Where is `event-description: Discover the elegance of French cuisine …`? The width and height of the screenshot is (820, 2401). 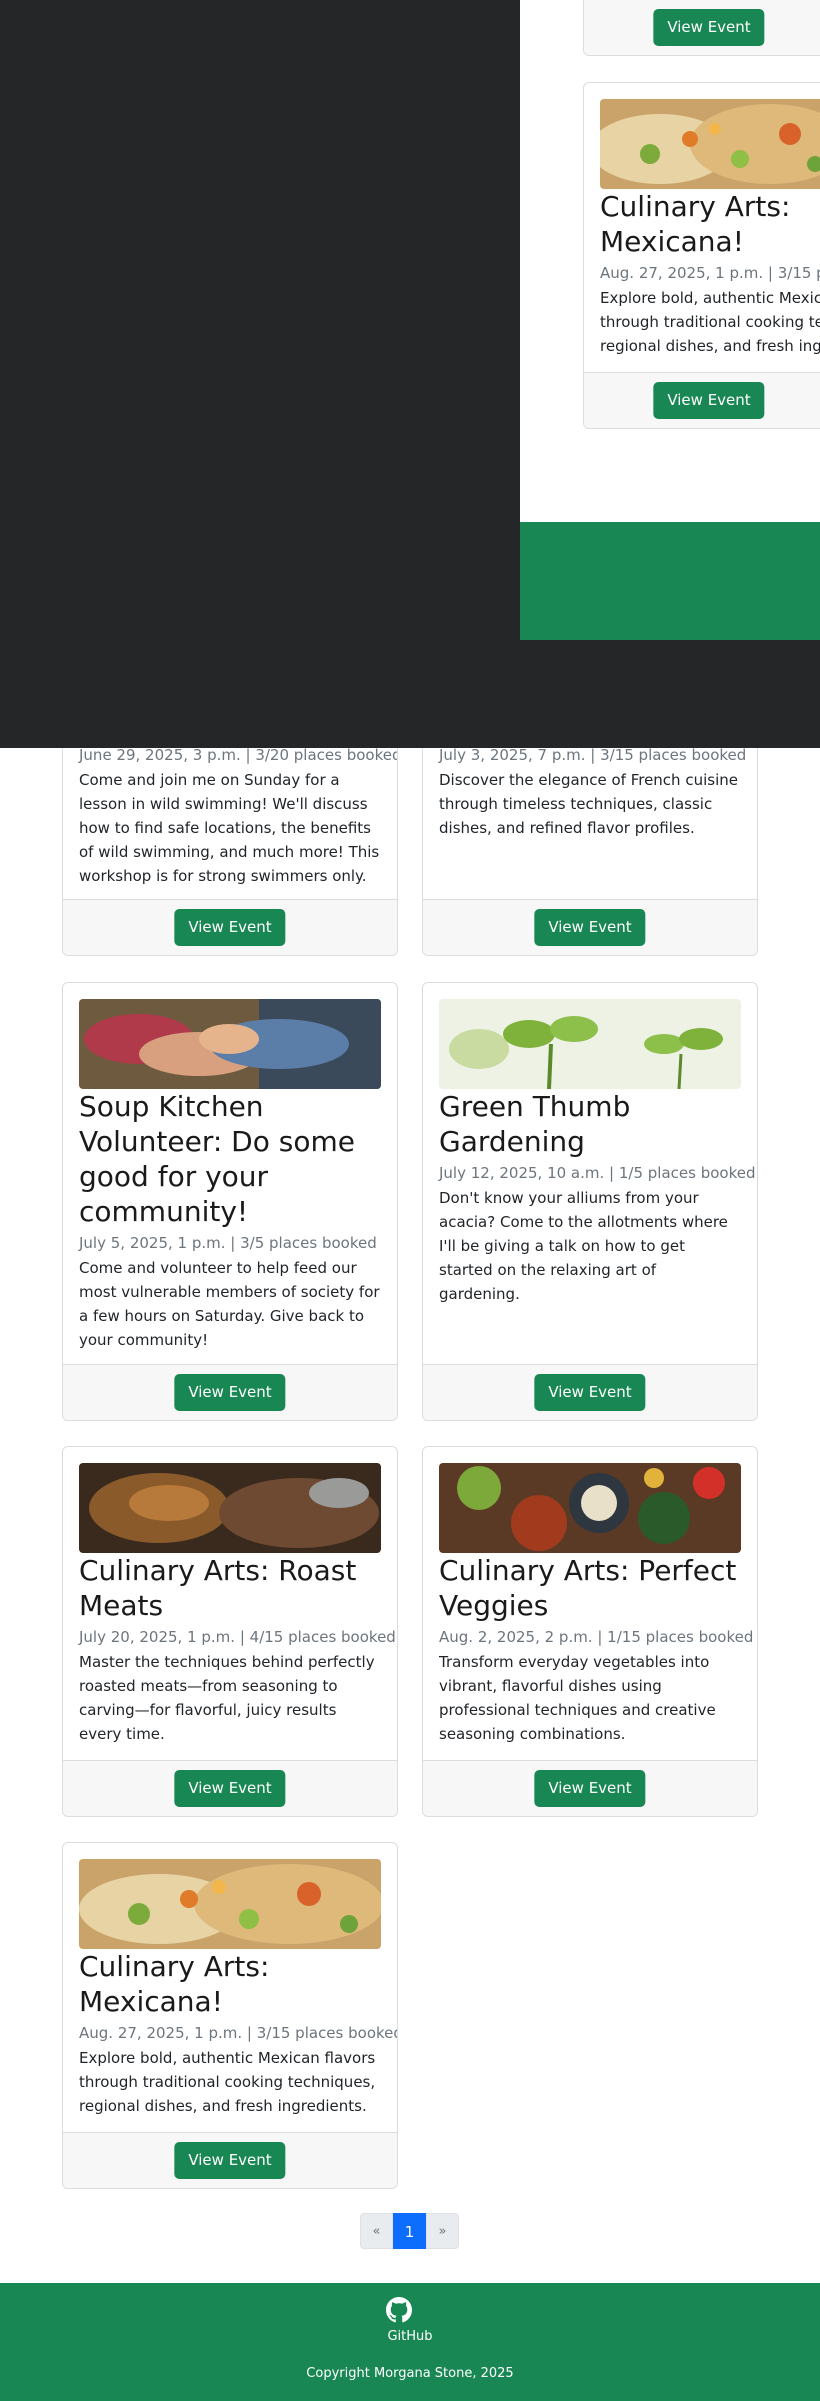
event-description: Discover the elegance of French cuisine … is located at coordinates (588, 804).